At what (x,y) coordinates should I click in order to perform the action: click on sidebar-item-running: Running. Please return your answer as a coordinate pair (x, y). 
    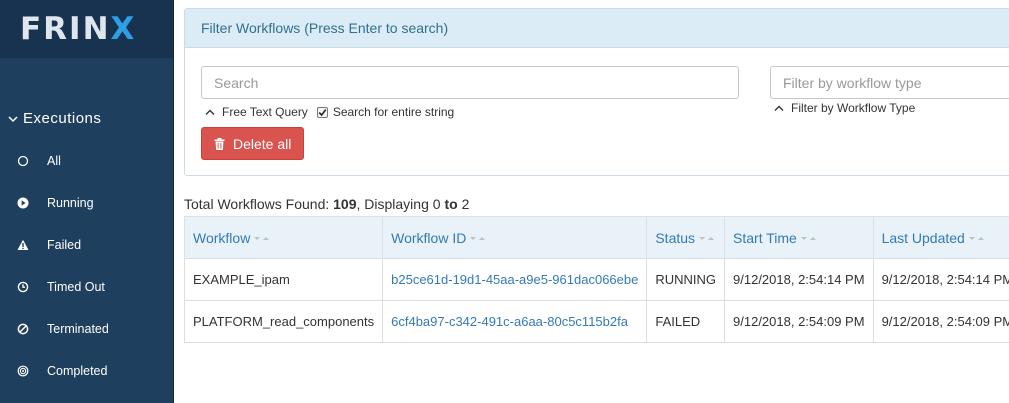
    Looking at the image, I should click on (87, 203).